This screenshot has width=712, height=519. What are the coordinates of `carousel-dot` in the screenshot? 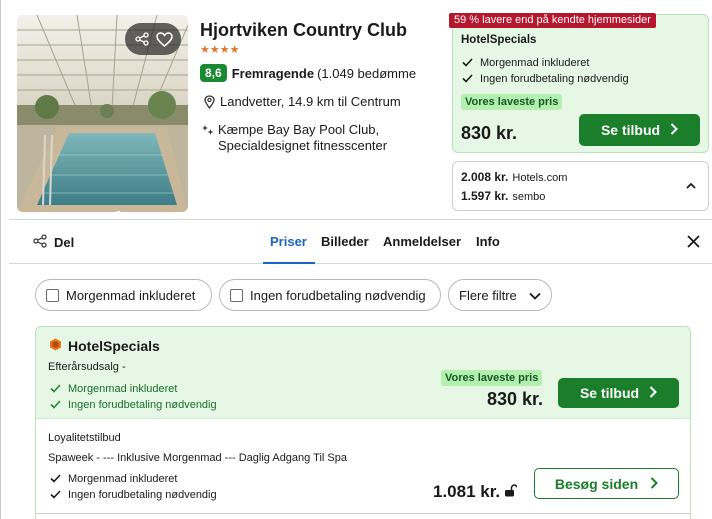 It's located at (118, 211).